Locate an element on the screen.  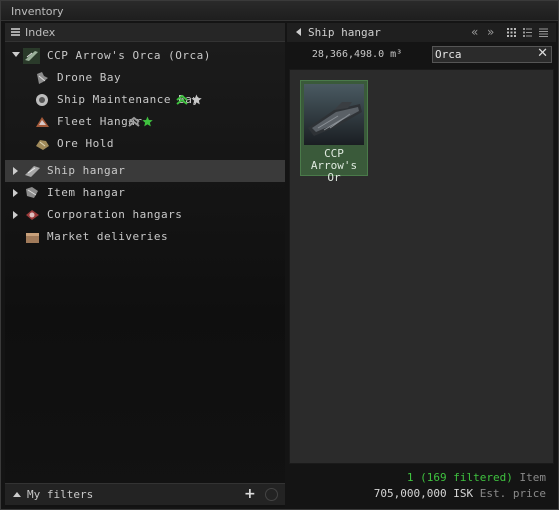
fleet-hangar-icon is located at coordinates (42, 122).